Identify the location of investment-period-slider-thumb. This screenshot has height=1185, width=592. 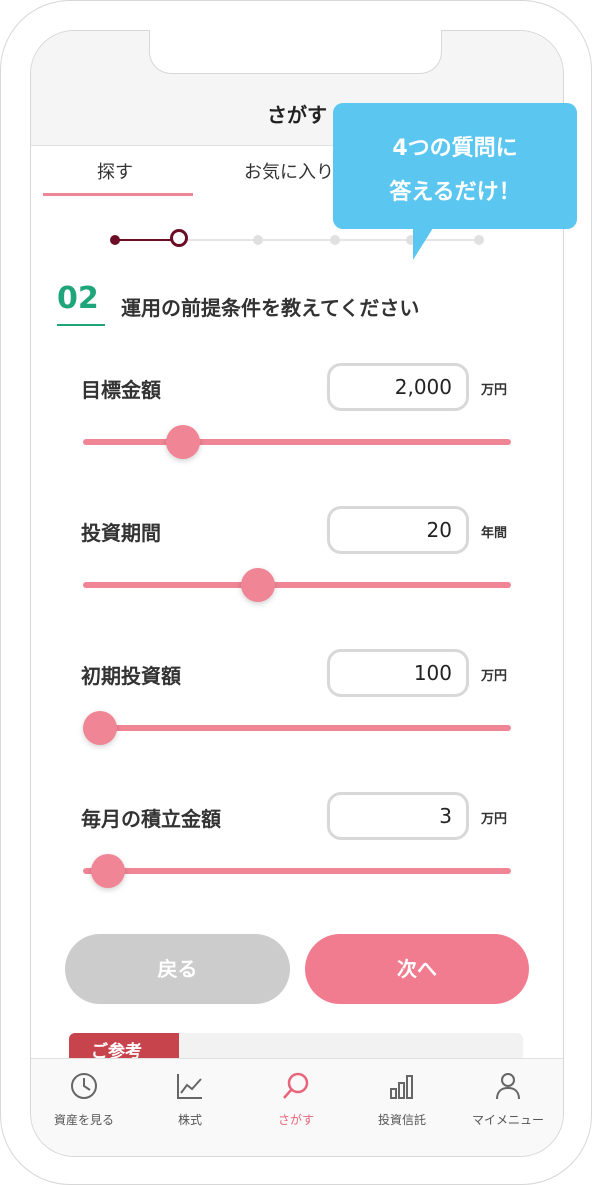
(257, 585).